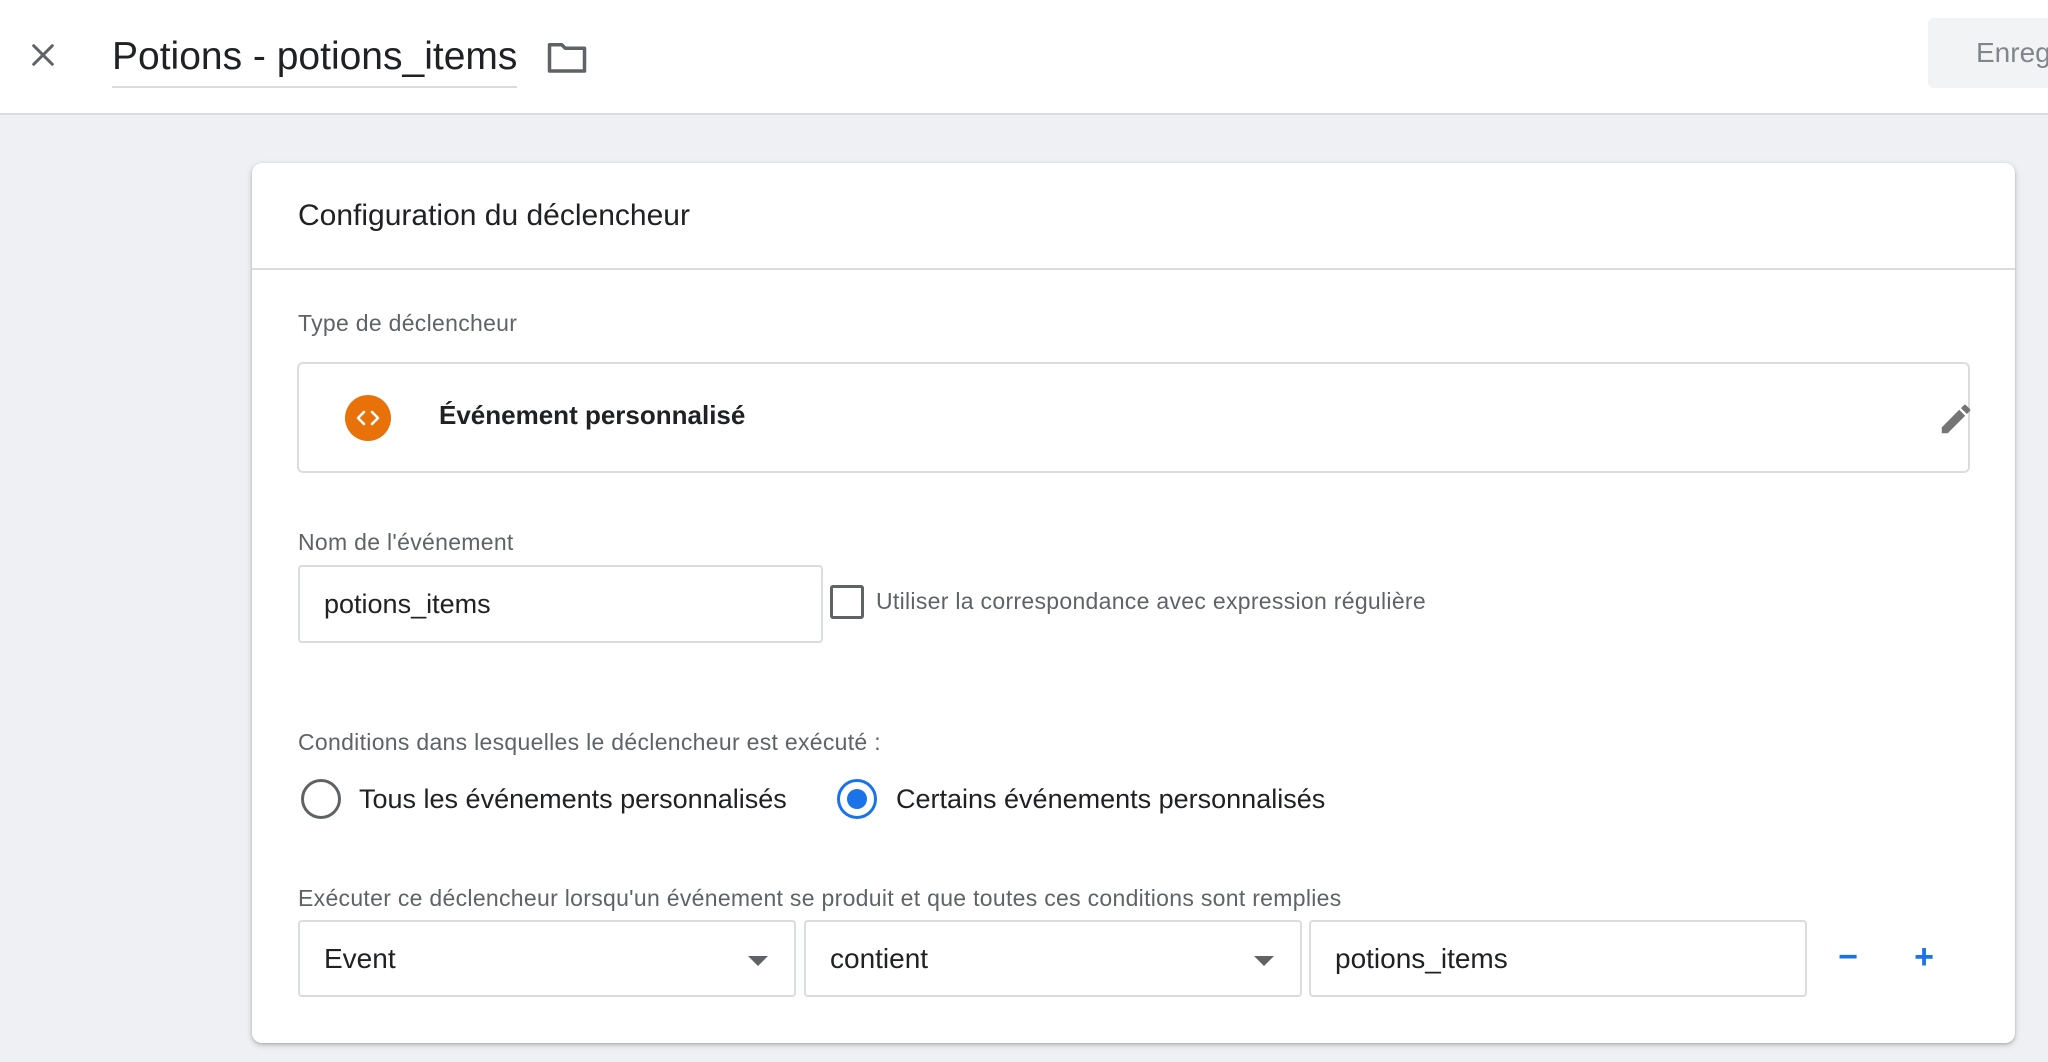 The width and height of the screenshot is (2048, 1062). I want to click on variable-select: Event, so click(547, 958).